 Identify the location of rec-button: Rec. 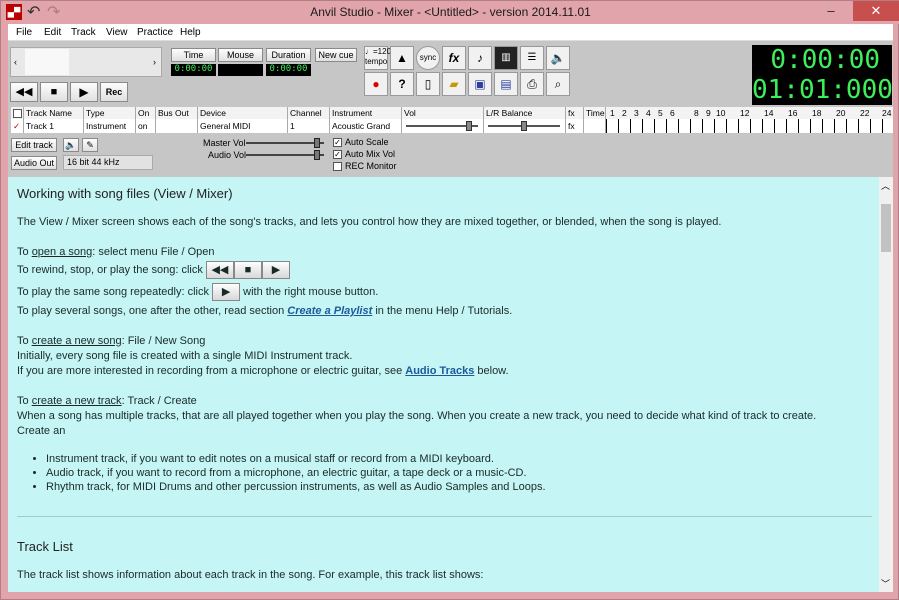
(114, 92).